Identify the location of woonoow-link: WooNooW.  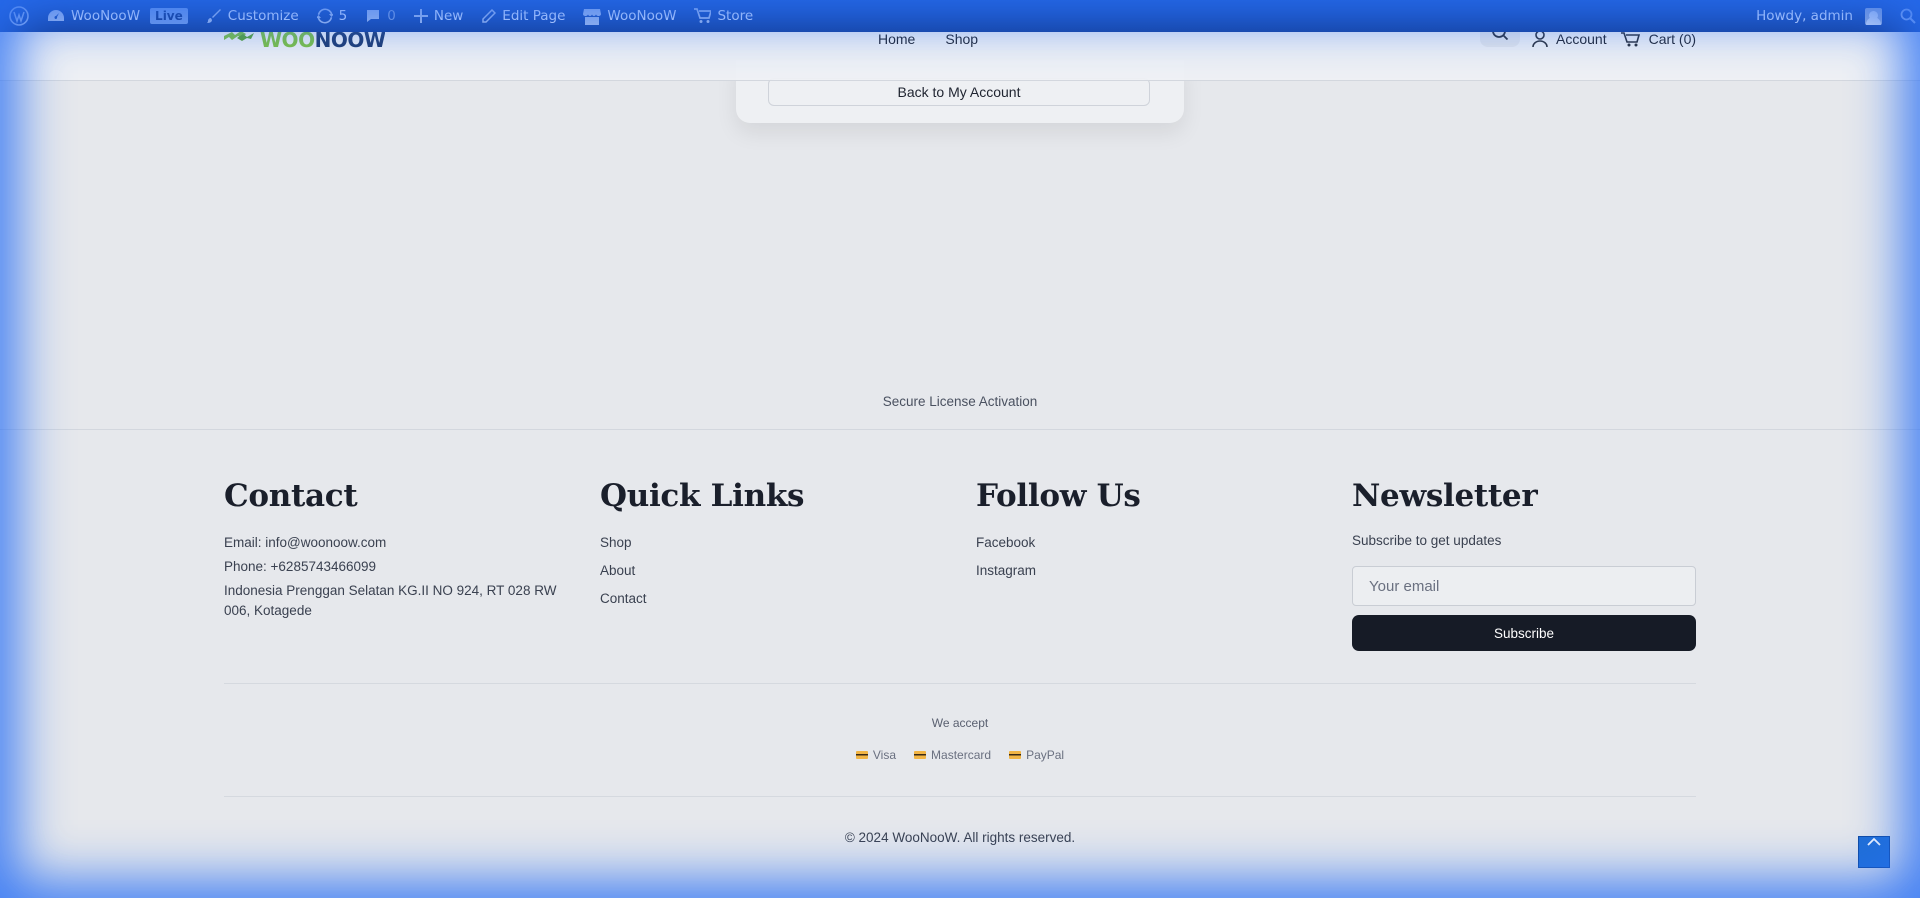
(629, 16).